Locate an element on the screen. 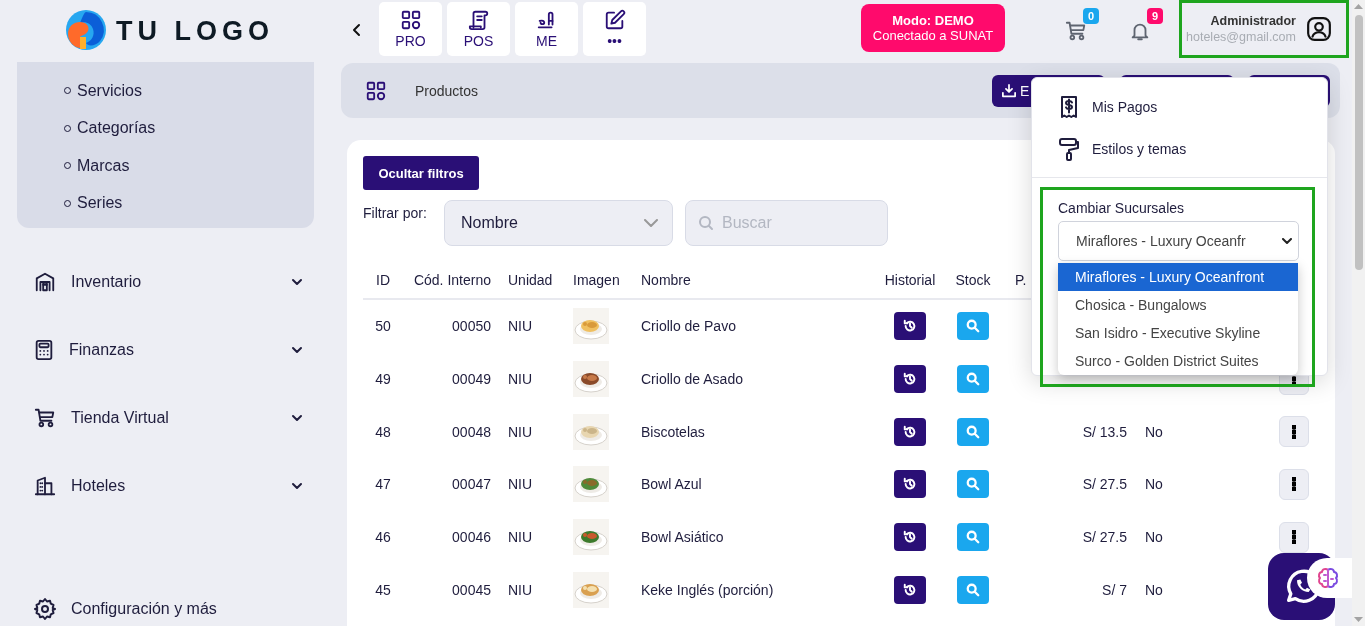 The height and width of the screenshot is (626, 1365). table-cell-text: 45 is located at coordinates (383, 589).